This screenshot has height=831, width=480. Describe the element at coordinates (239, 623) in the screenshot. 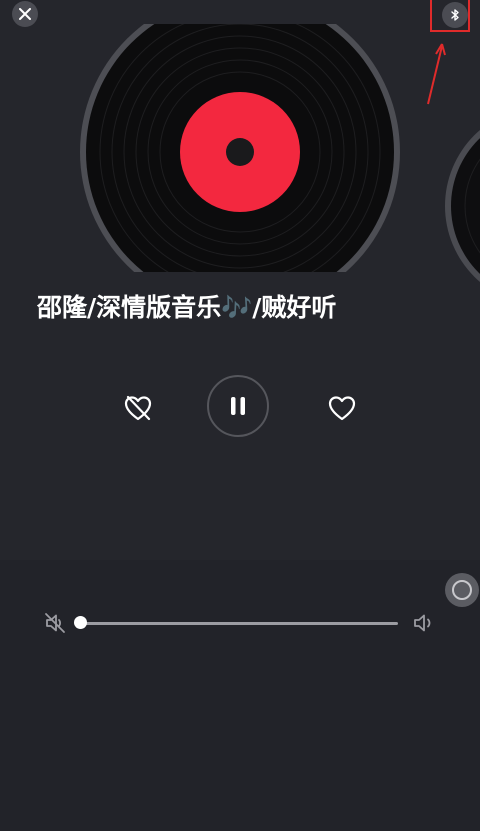

I see `volume-slider-track` at that location.